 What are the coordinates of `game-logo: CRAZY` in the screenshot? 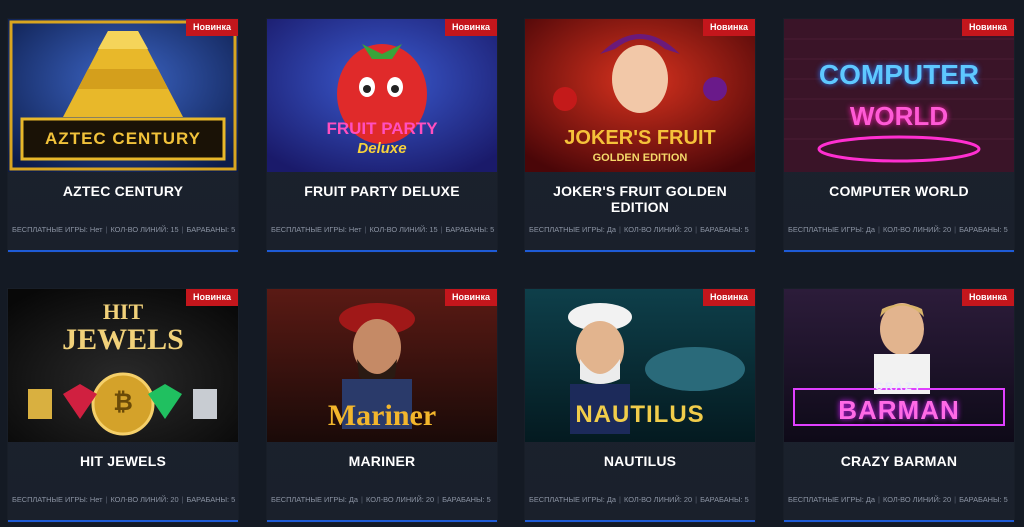 It's located at (899, 387).